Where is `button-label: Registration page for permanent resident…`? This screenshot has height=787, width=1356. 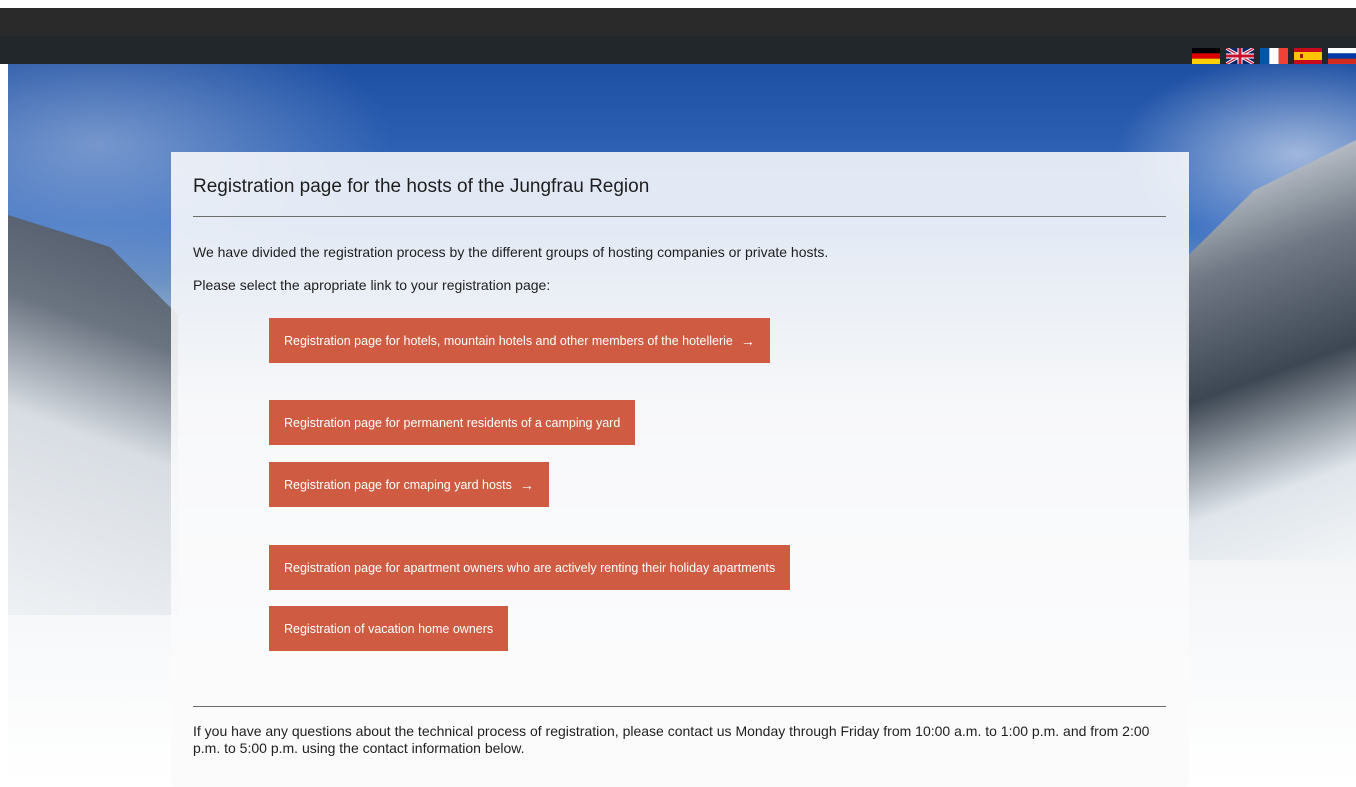
button-label: Registration page for permanent resident… is located at coordinates (452, 422).